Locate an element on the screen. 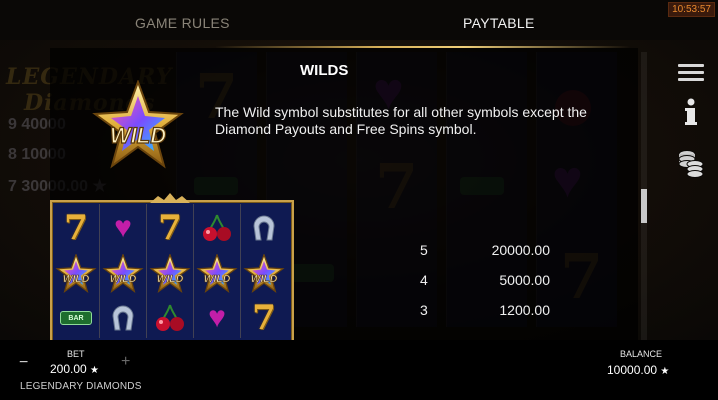 Image resolution: width=718 pixels, height=400 pixels. payout-row: 4 5000.00 is located at coordinates (490, 282).